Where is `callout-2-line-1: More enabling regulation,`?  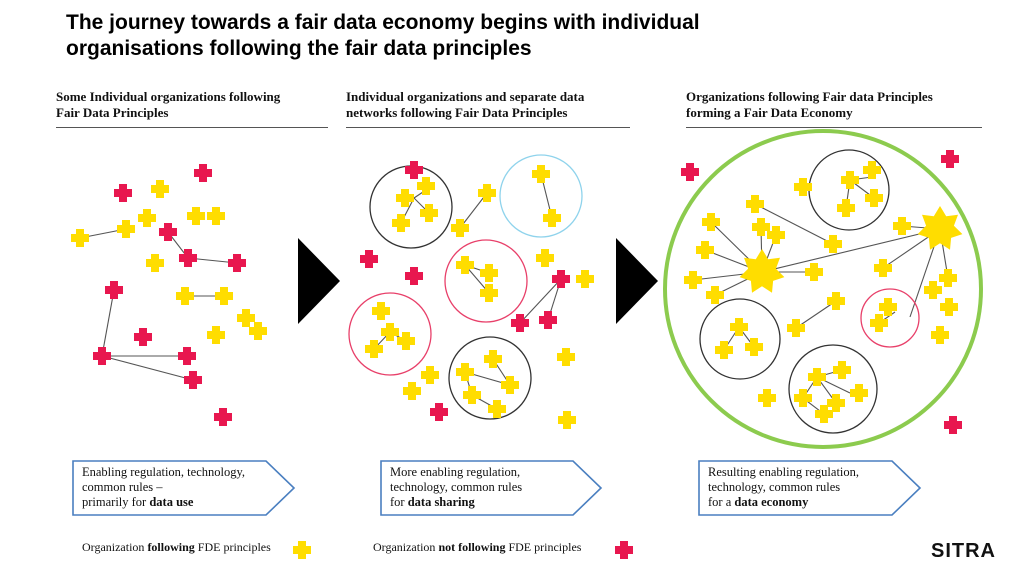 callout-2-line-1: More enabling regulation, is located at coordinates (455, 472).